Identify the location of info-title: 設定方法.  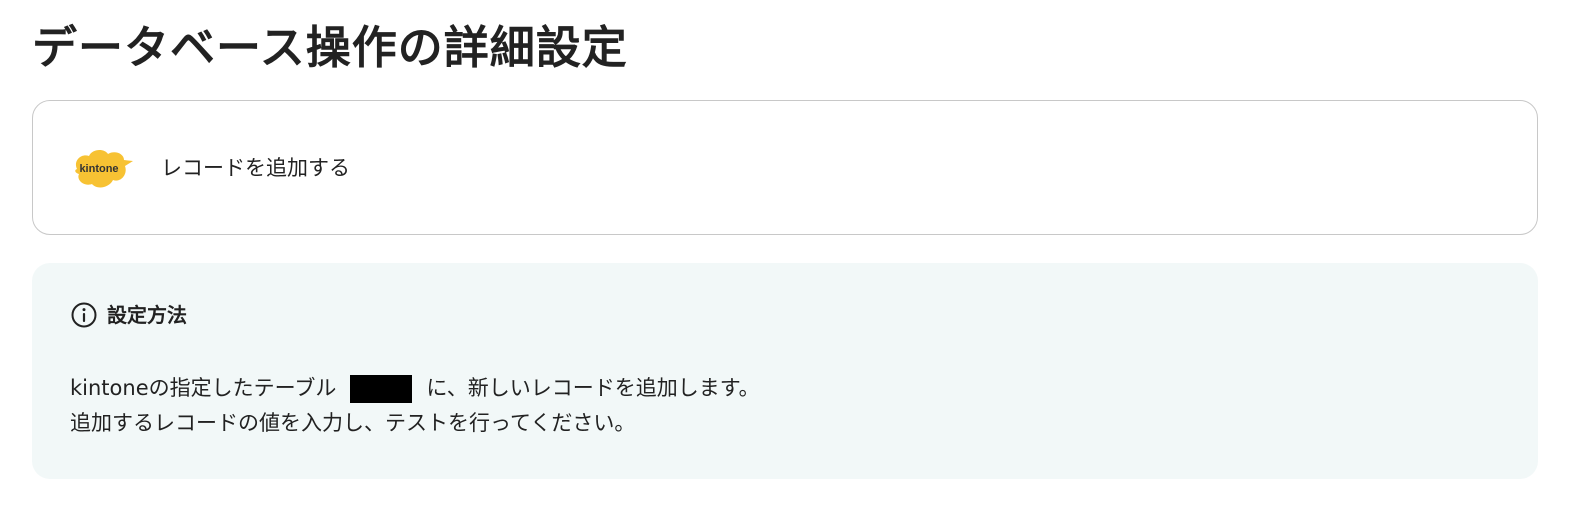
(147, 315).